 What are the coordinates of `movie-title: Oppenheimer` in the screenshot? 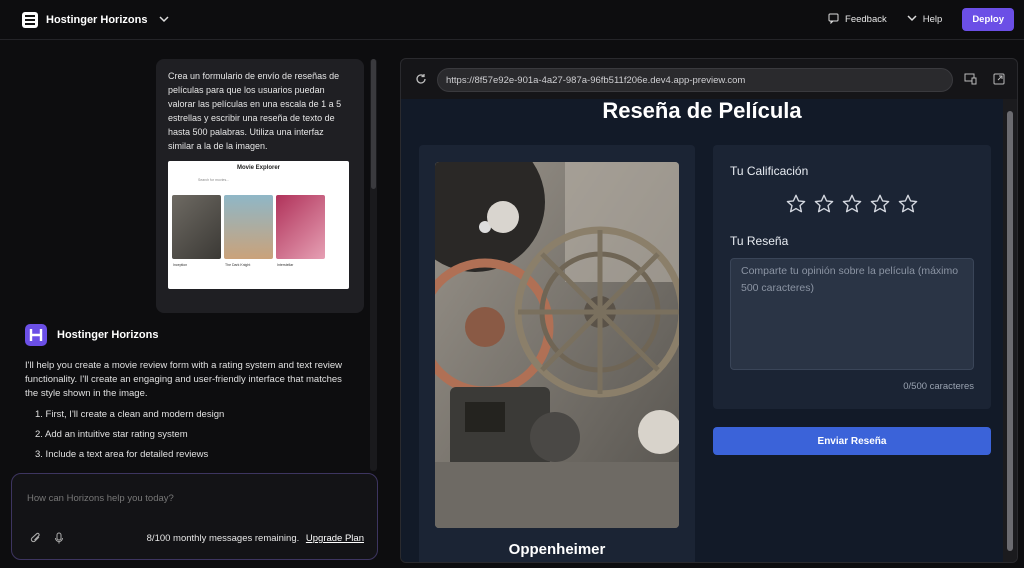 It's located at (557, 549).